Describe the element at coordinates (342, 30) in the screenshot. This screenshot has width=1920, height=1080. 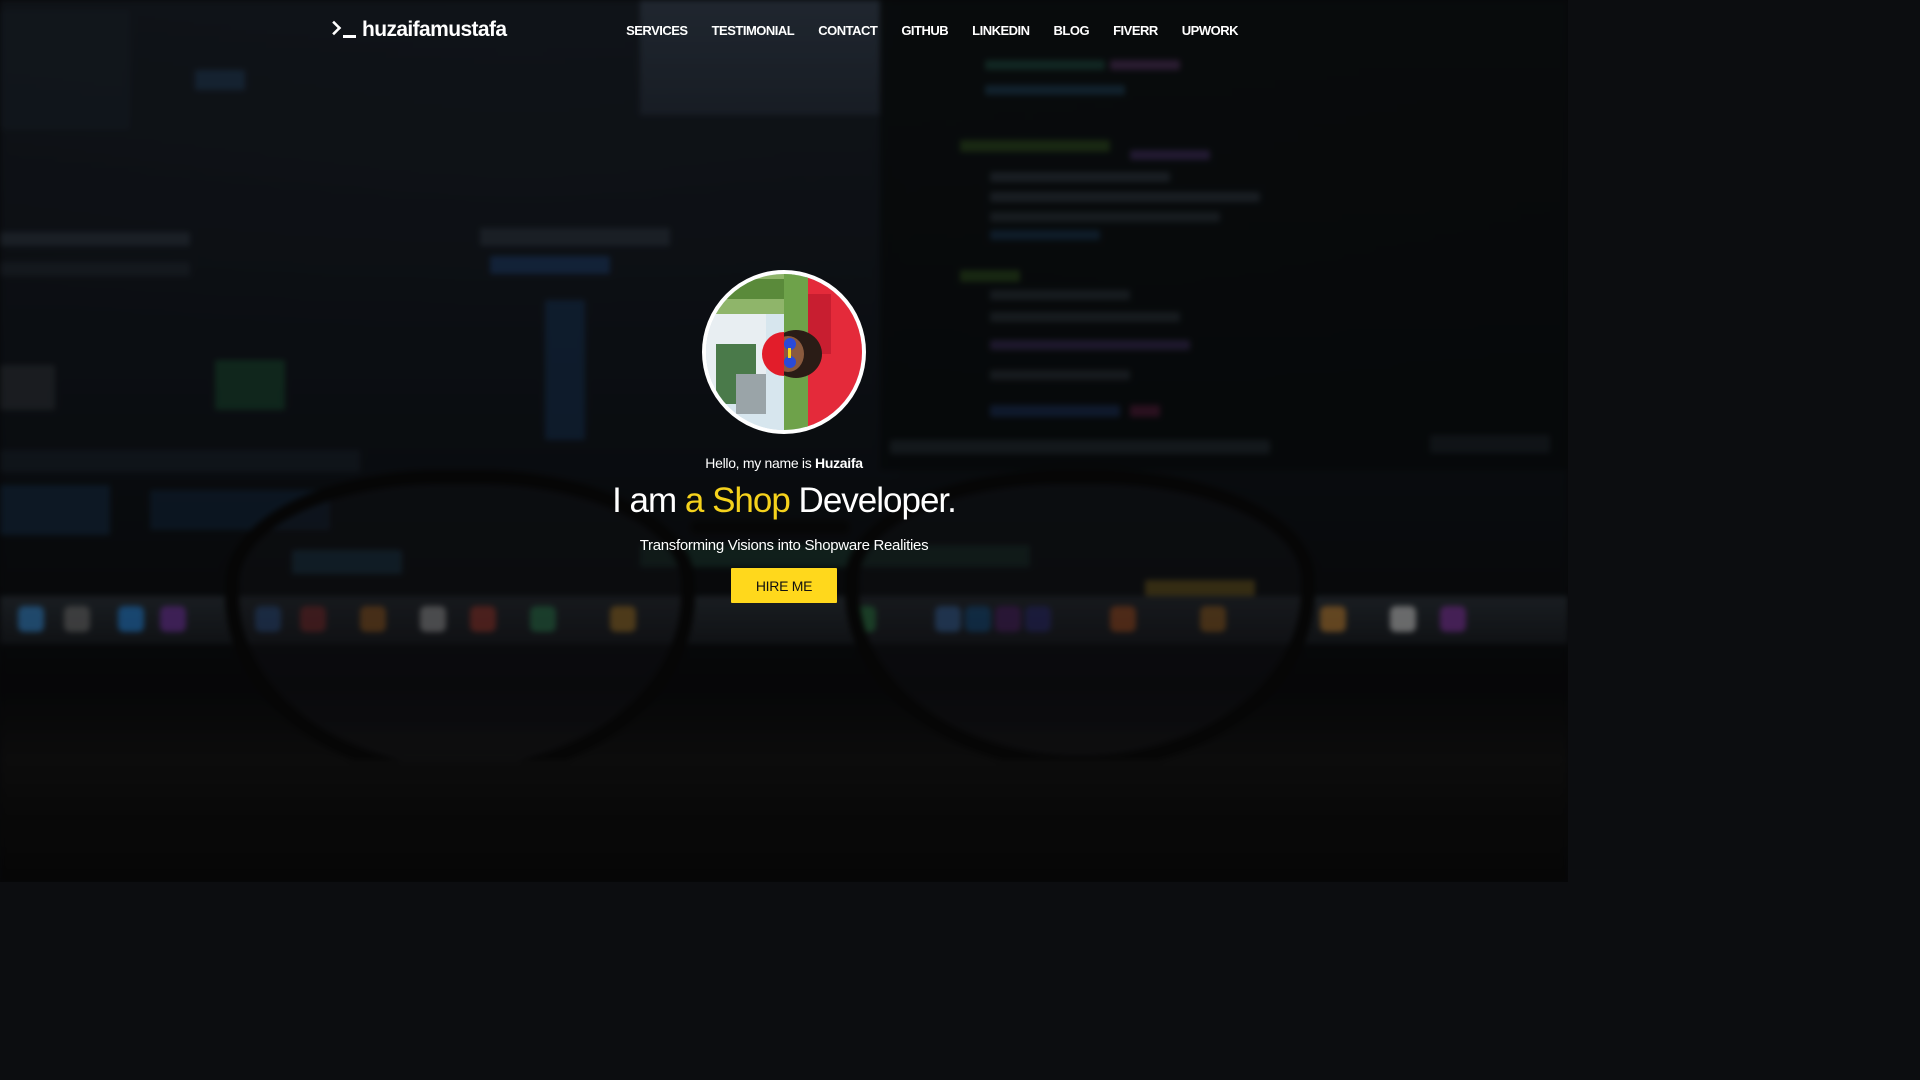
I see `terminal-prompt-icon` at that location.